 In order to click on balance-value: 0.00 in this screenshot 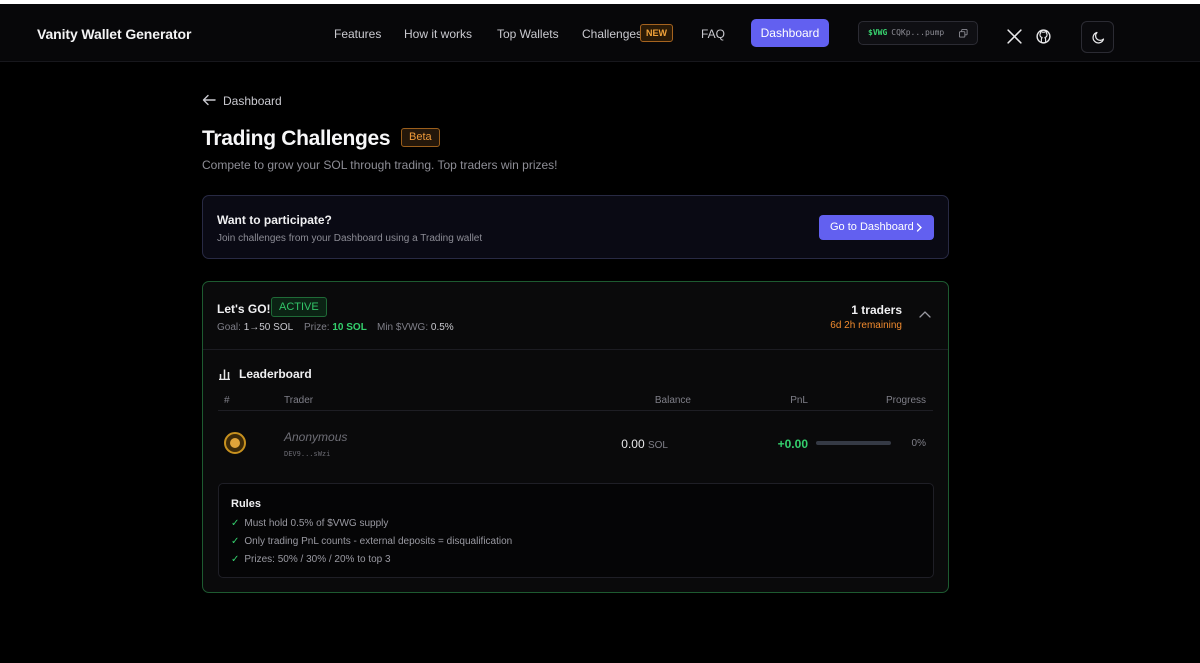, I will do `click(633, 444)`.